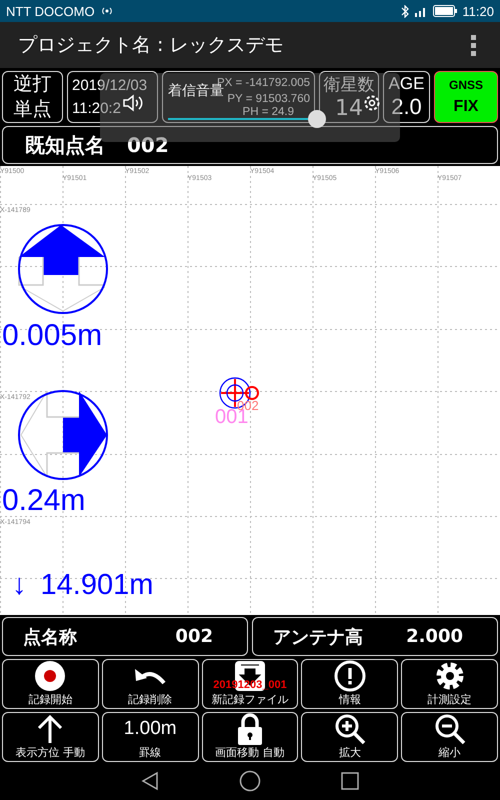 The image size is (500, 800). Describe the element at coordinates (65, 145) in the screenshot. I see `known-point-label: 既知点名` at that location.